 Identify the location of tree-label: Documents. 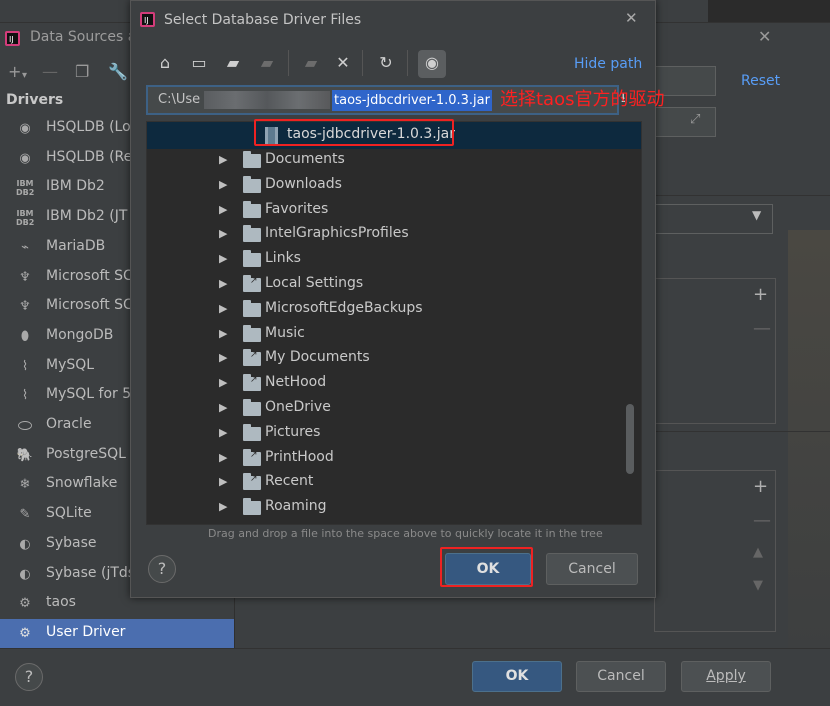
(305, 159).